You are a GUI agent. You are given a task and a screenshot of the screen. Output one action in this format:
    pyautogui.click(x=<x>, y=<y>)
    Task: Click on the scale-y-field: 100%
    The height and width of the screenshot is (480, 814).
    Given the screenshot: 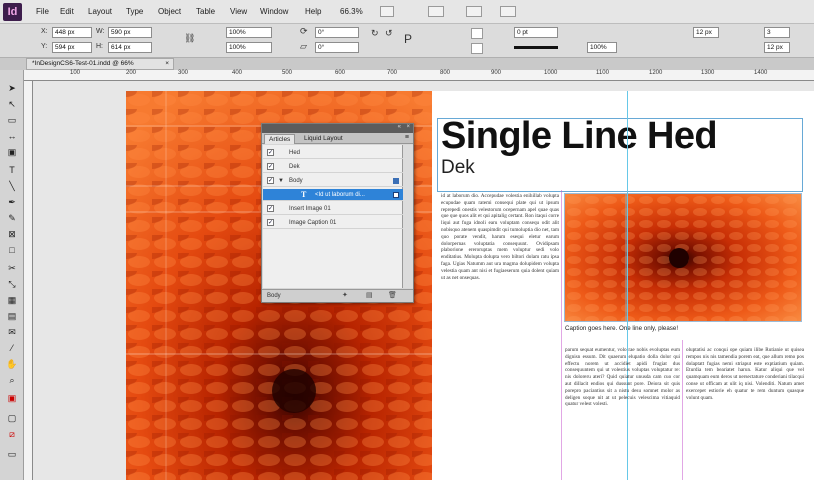 What is the action you would take?
    pyautogui.click(x=249, y=47)
    